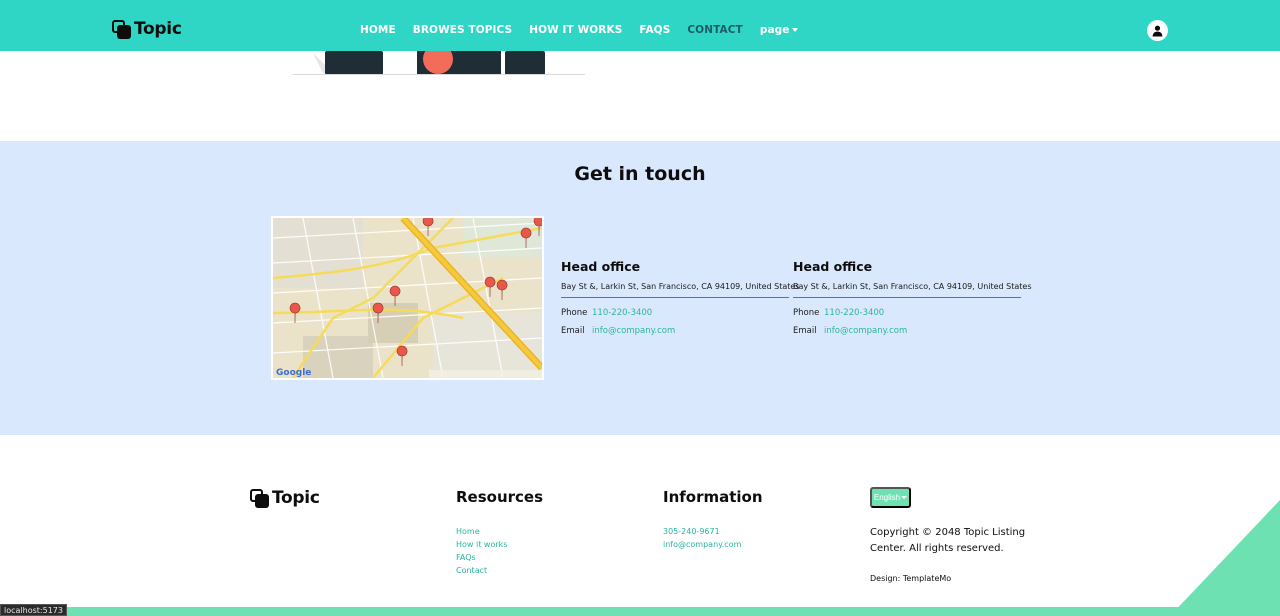 The image size is (1280, 616). What do you see at coordinates (33, 610) in the screenshot?
I see `browser-status-url: localhost:5173` at bounding box center [33, 610].